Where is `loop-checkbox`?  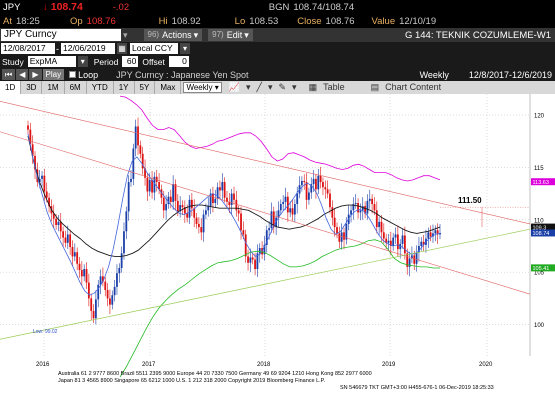 loop-checkbox is located at coordinates (73, 74).